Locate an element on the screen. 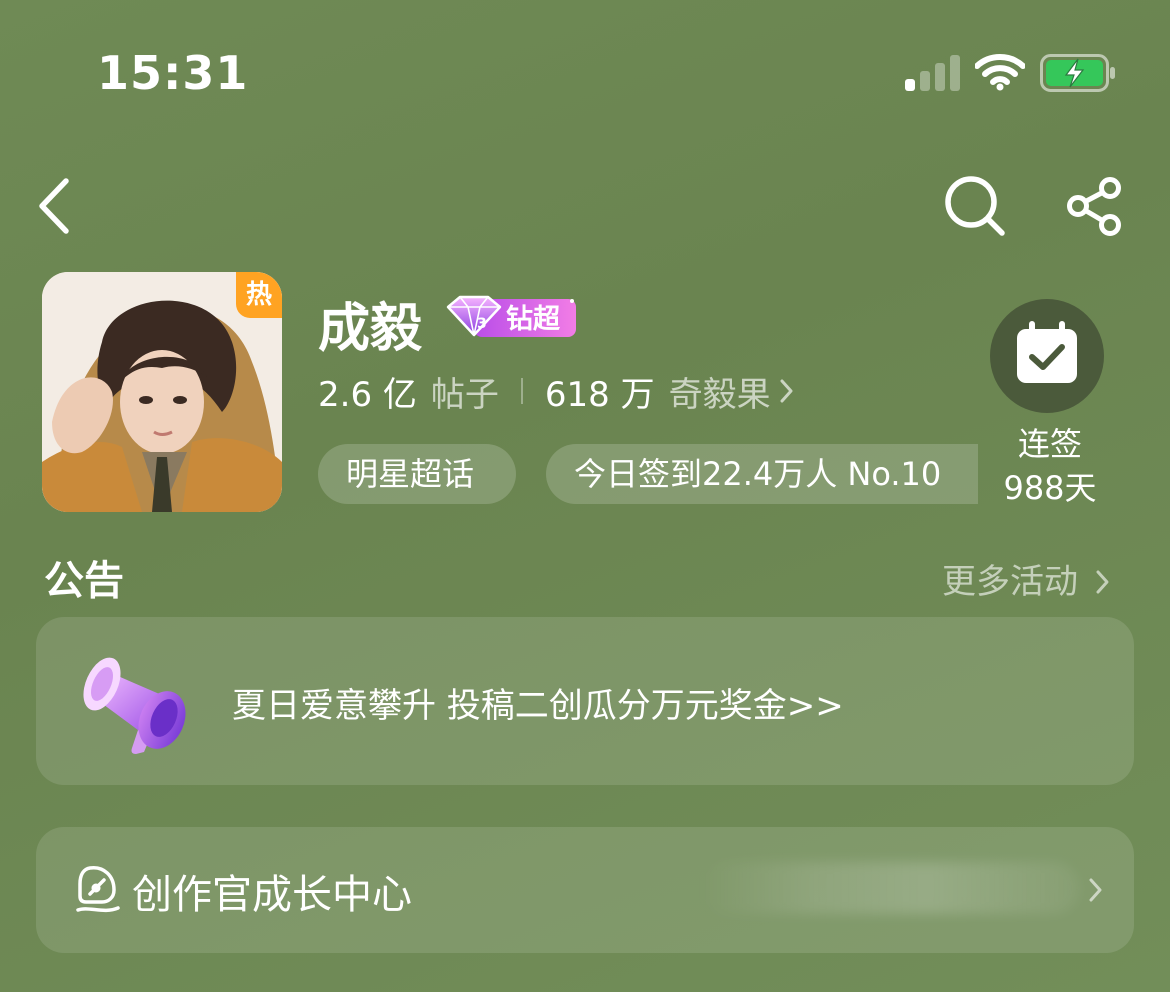  hot-badge: 热 is located at coordinates (259, 295).